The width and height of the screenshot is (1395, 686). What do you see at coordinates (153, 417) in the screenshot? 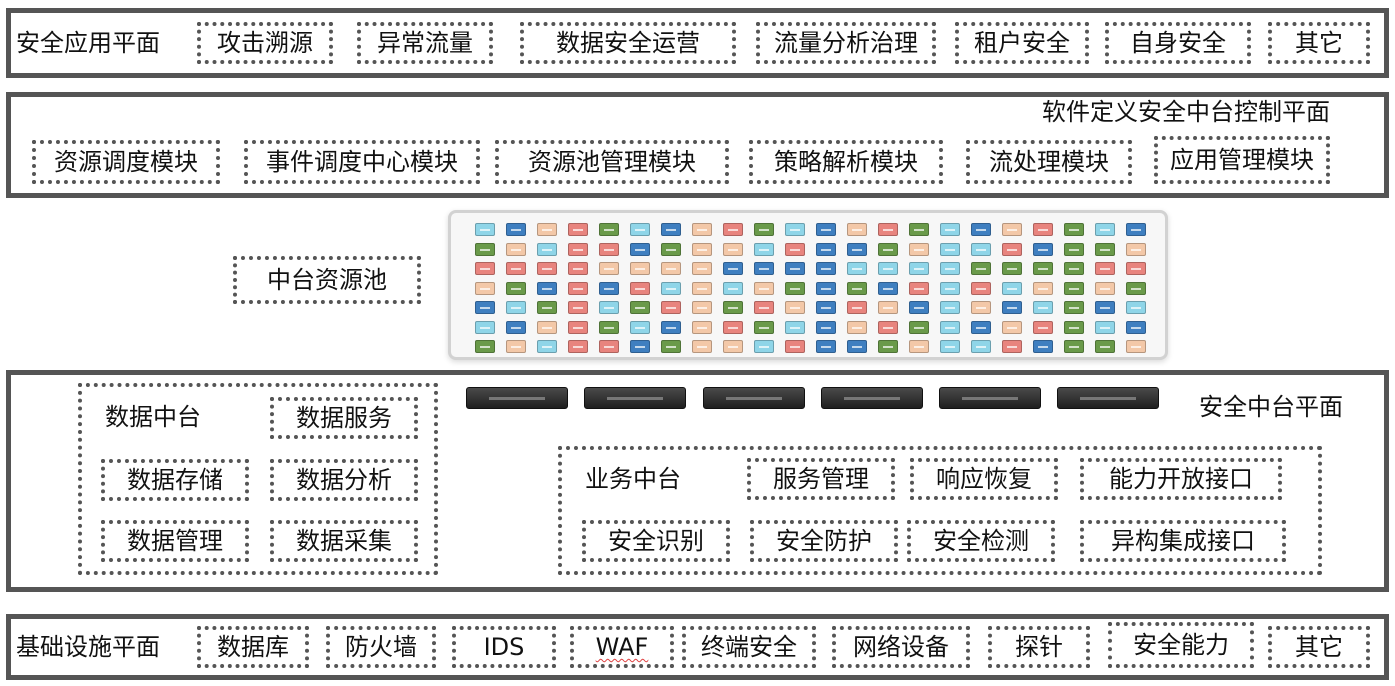
I see `data-center-title: 数据中台` at bounding box center [153, 417].